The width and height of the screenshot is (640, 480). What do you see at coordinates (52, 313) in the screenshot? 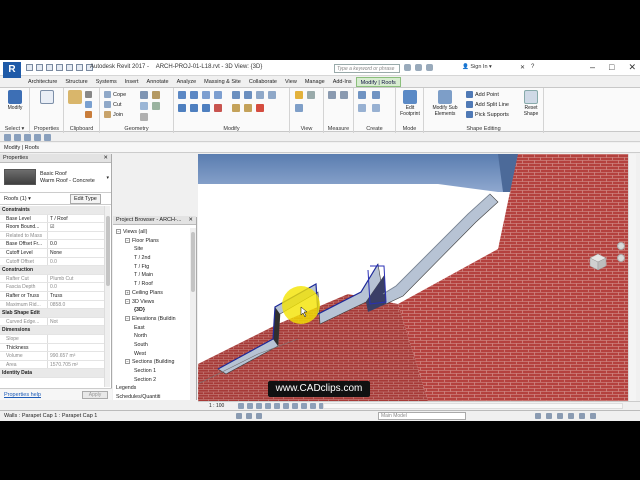
I see `property-group: Slab Shape Edit` at bounding box center [52, 313].